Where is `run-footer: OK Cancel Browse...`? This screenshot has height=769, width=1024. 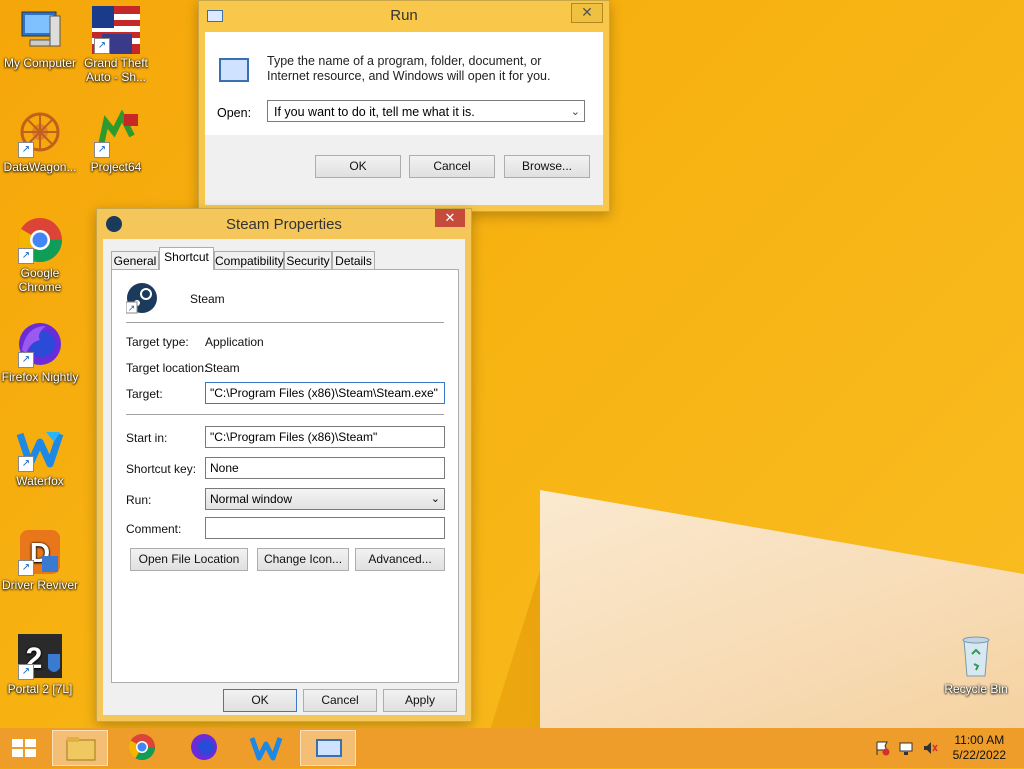
run-footer: OK Cancel Browse... is located at coordinates (404, 170).